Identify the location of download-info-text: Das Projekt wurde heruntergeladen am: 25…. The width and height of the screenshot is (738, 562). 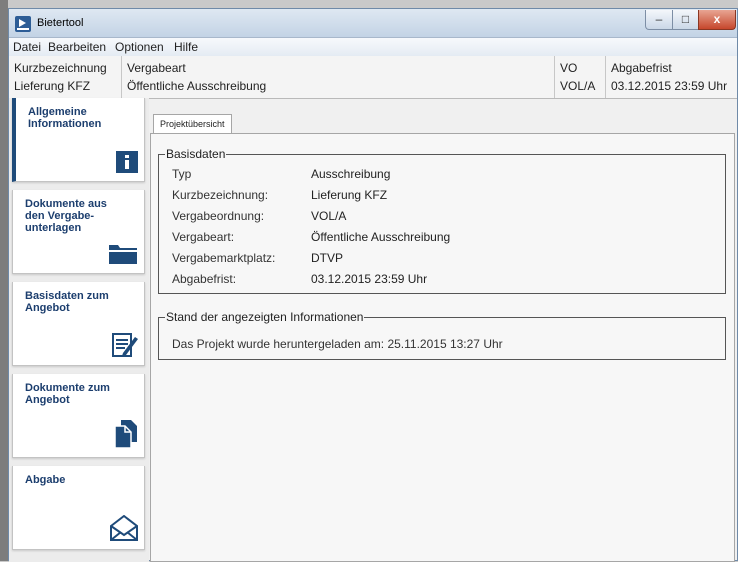
(337, 344).